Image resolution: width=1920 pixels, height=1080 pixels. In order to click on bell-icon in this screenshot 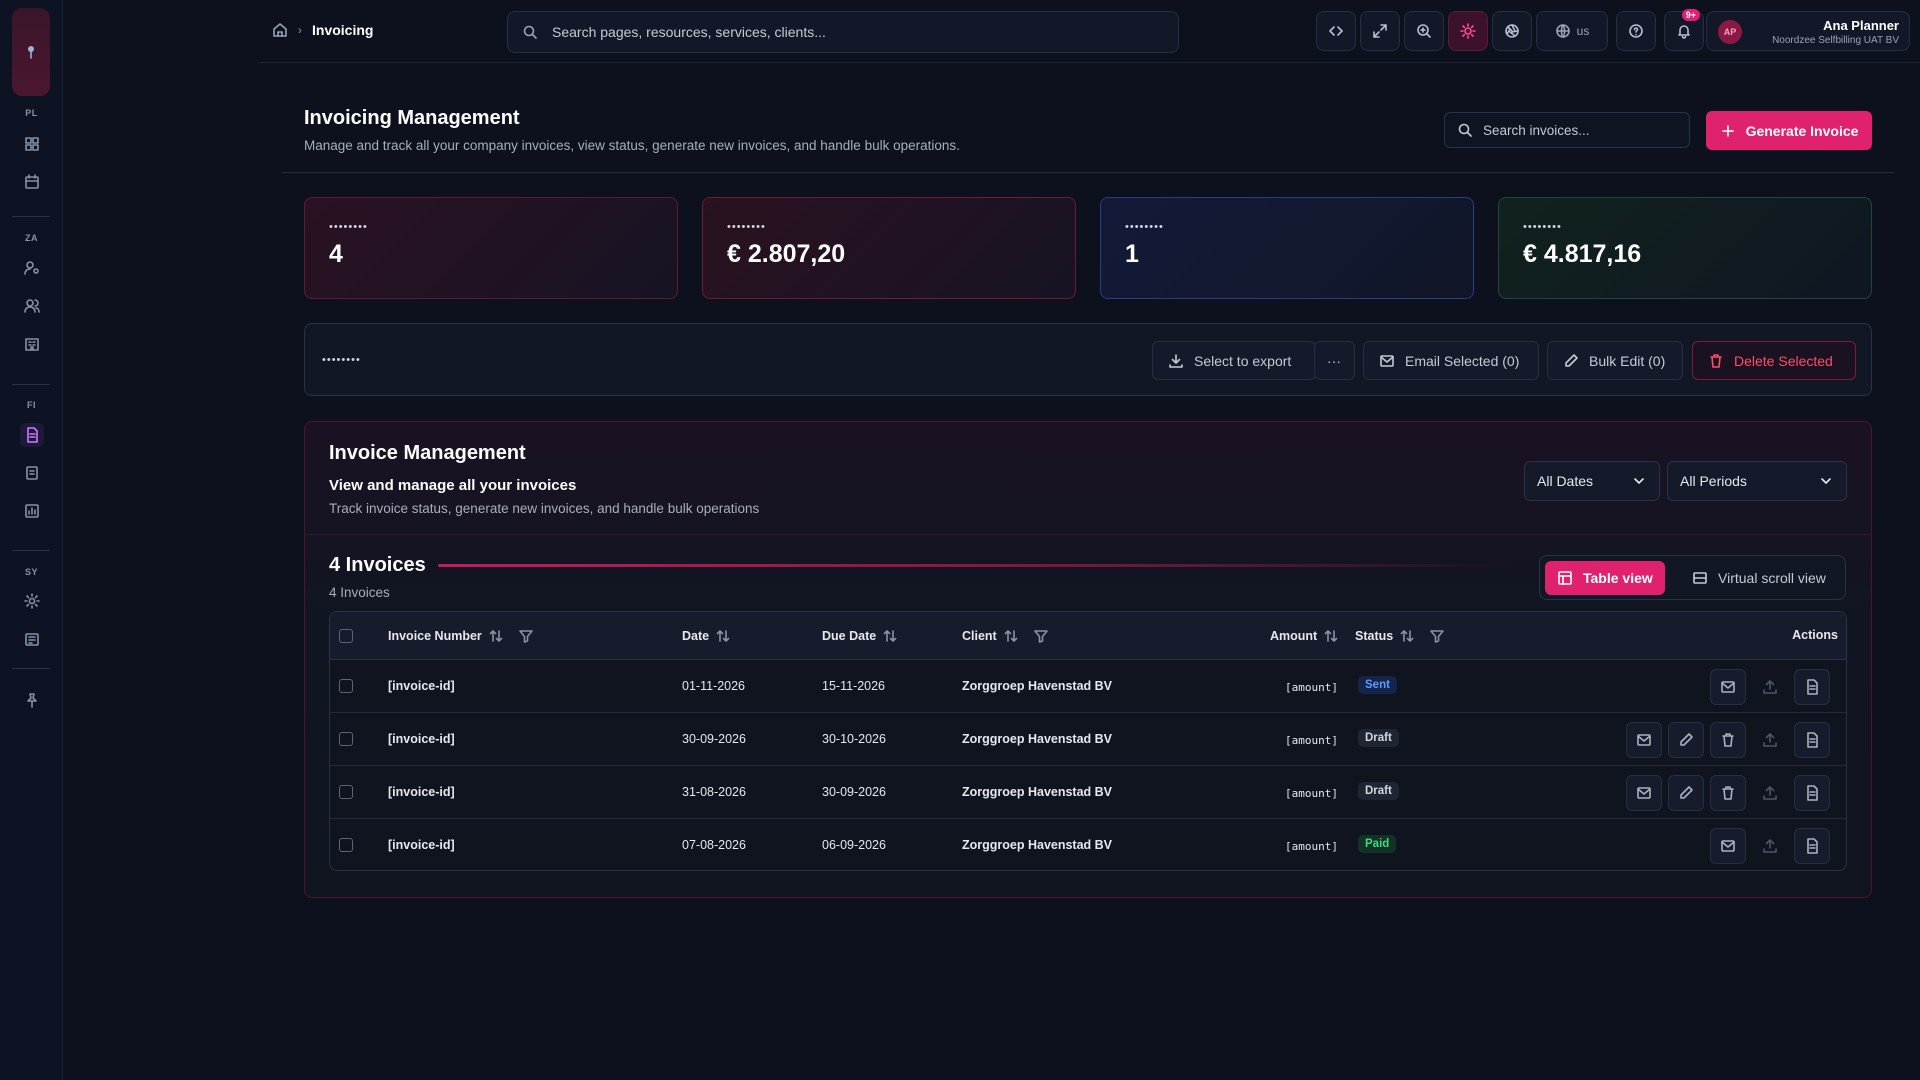, I will do `click(1684, 31)`.